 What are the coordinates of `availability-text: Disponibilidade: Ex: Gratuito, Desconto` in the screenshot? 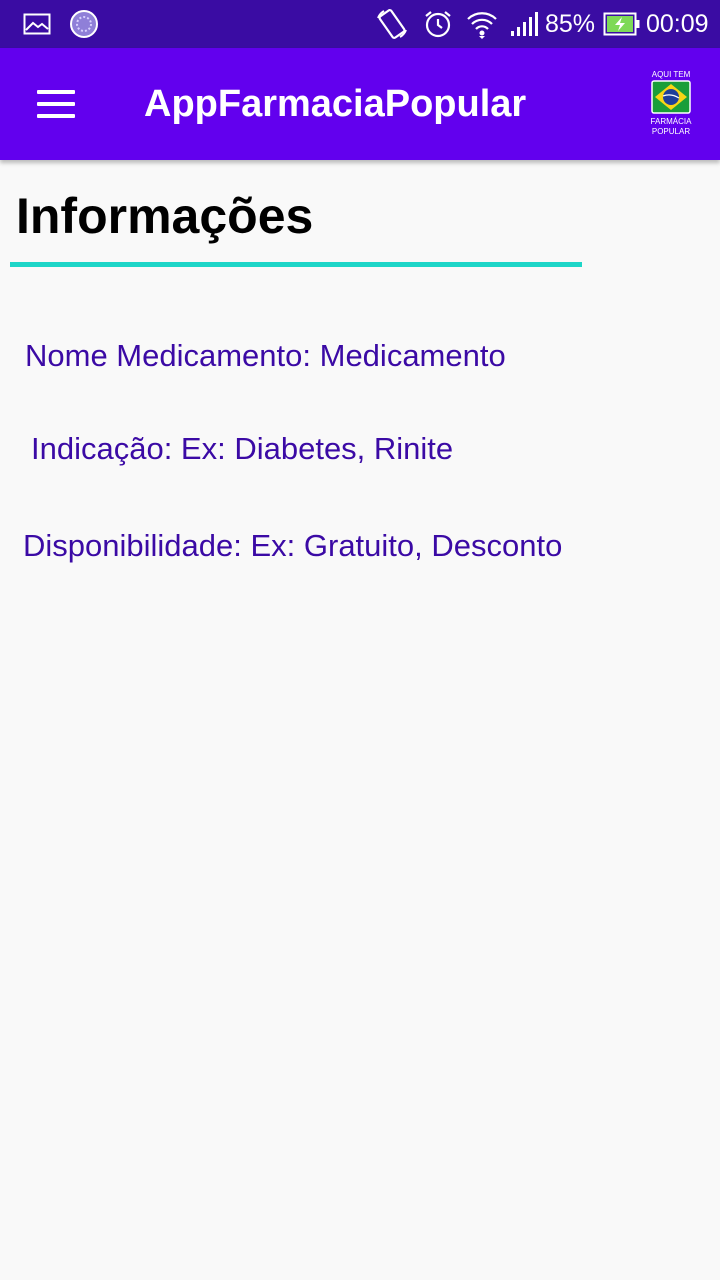 It's located at (293, 545).